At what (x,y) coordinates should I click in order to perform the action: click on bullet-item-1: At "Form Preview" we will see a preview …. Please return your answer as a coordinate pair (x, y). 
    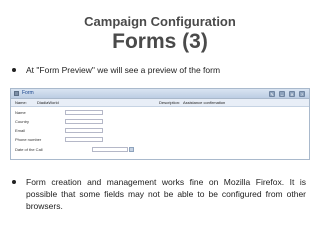
    Looking at the image, I should click on (157, 71).